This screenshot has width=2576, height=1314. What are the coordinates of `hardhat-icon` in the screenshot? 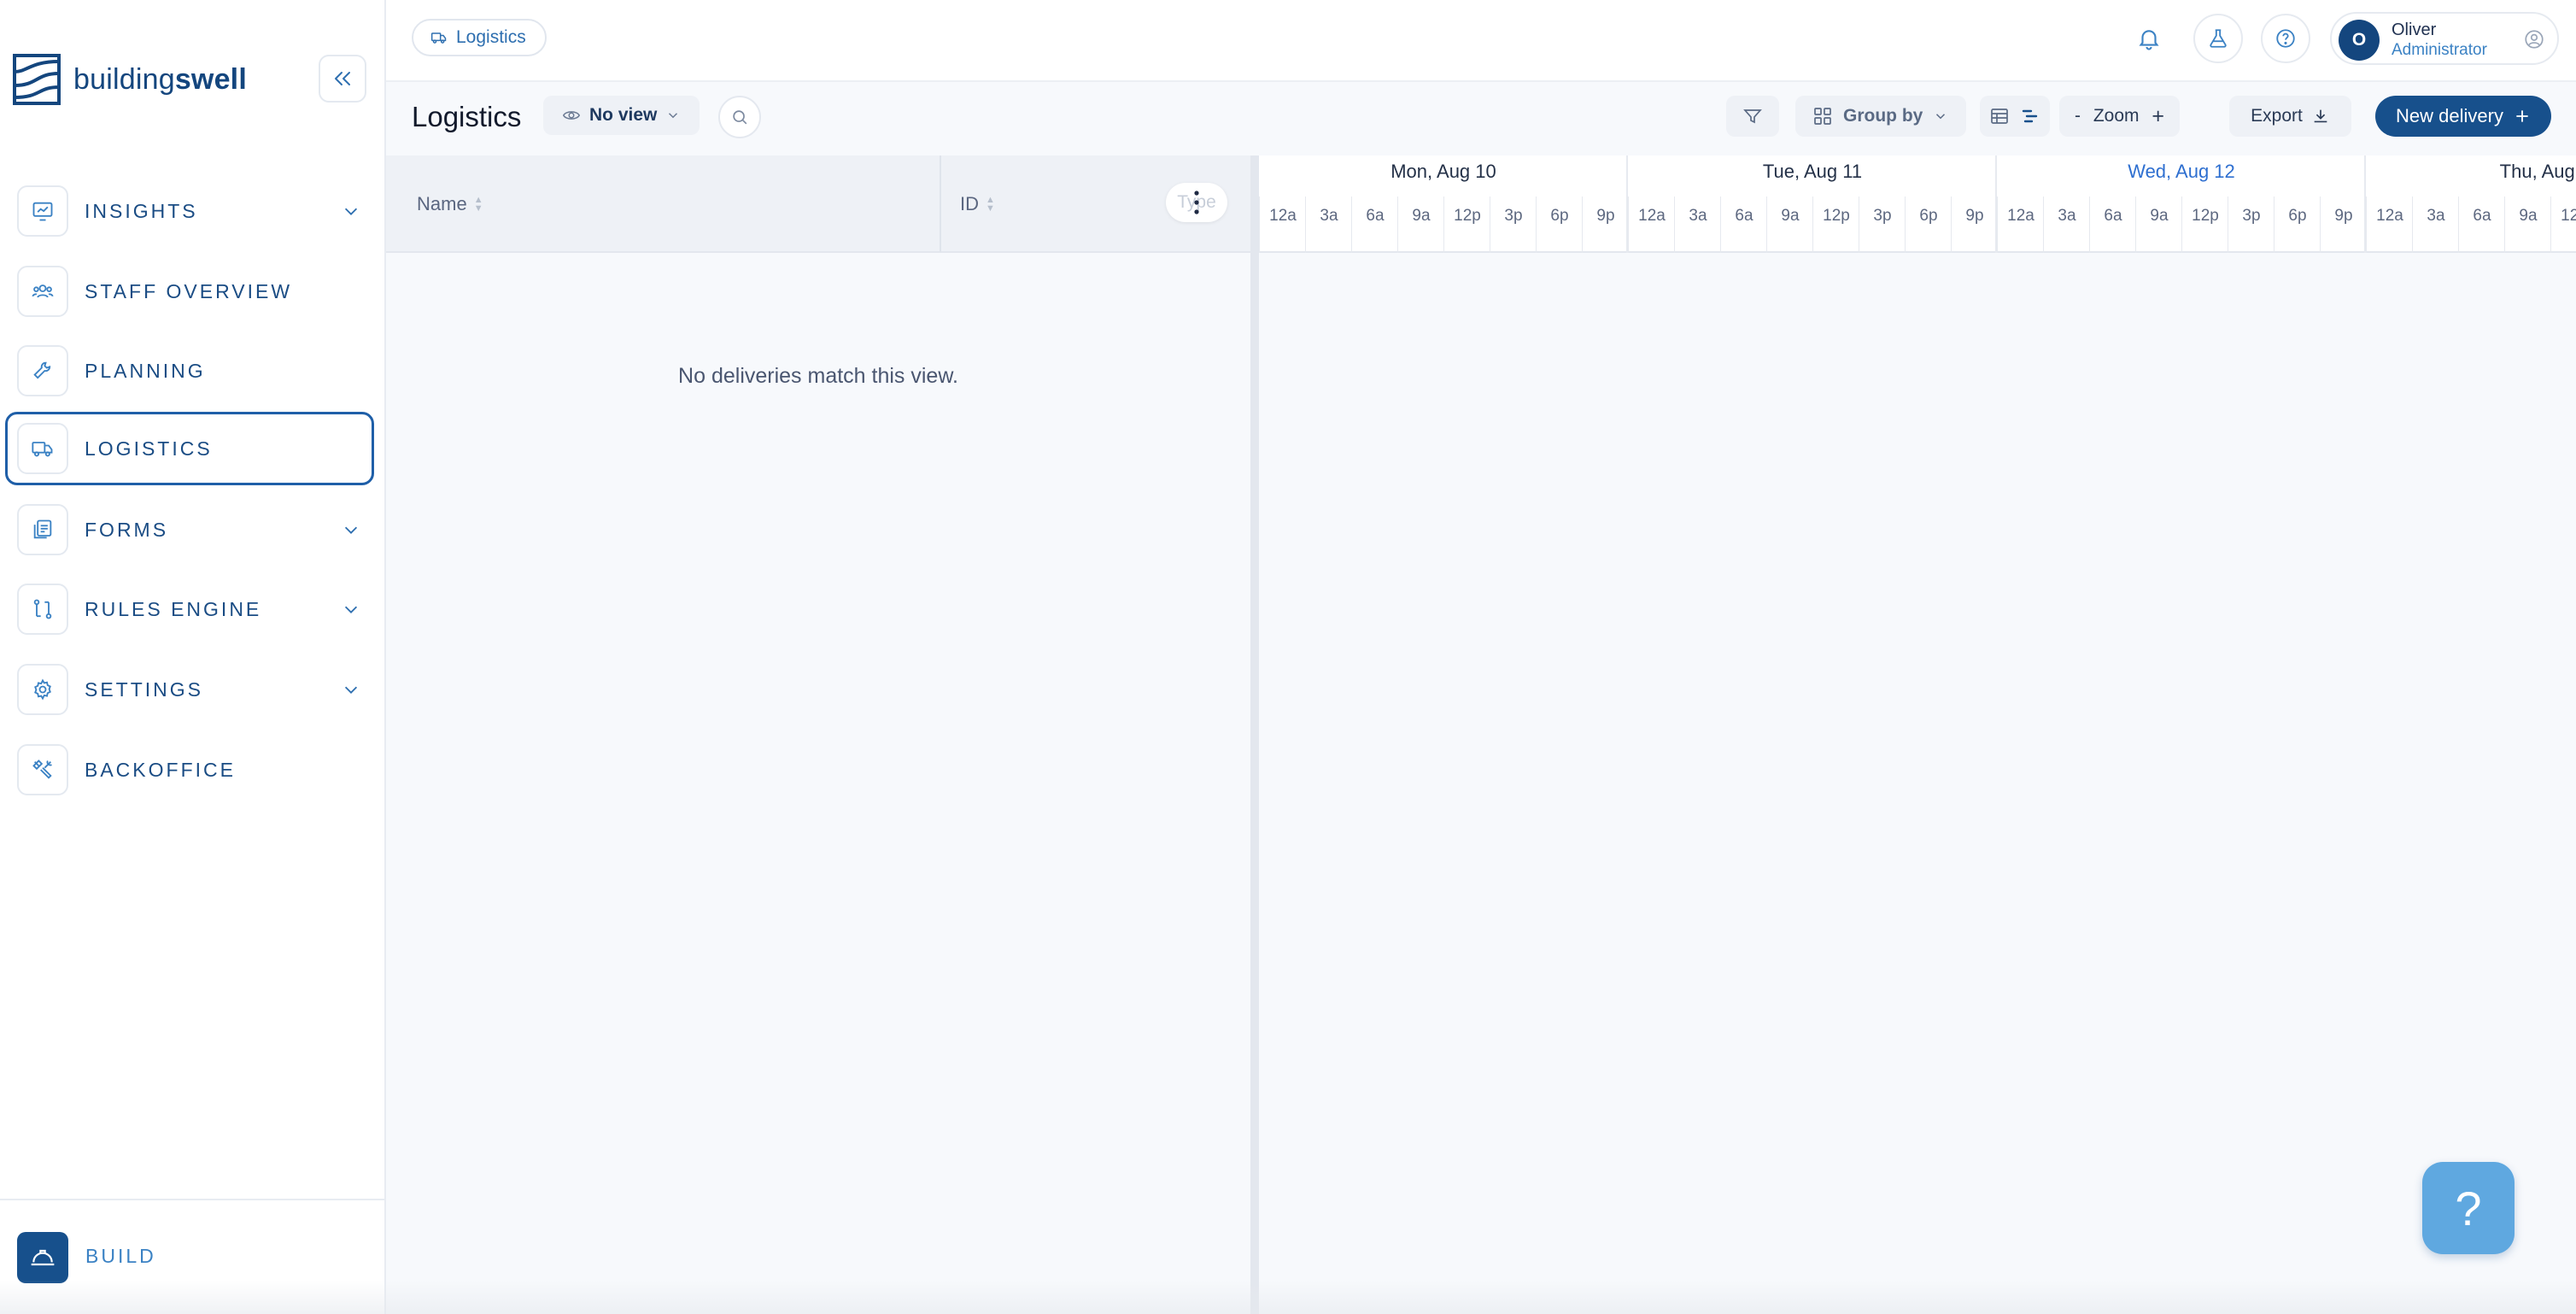 It's located at (42, 1258).